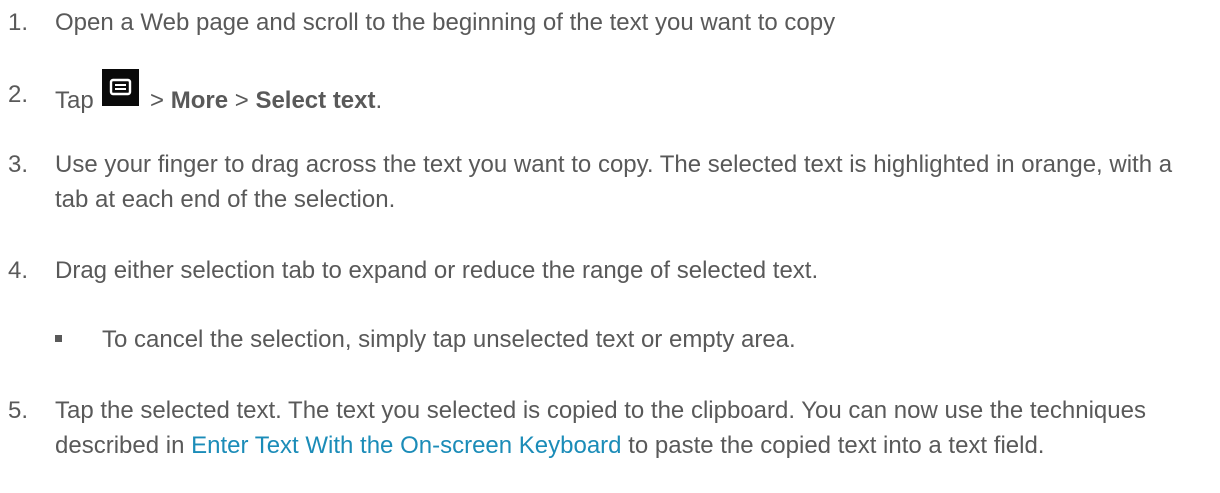  Describe the element at coordinates (18, 270) in the screenshot. I see `step-number: 4.` at that location.